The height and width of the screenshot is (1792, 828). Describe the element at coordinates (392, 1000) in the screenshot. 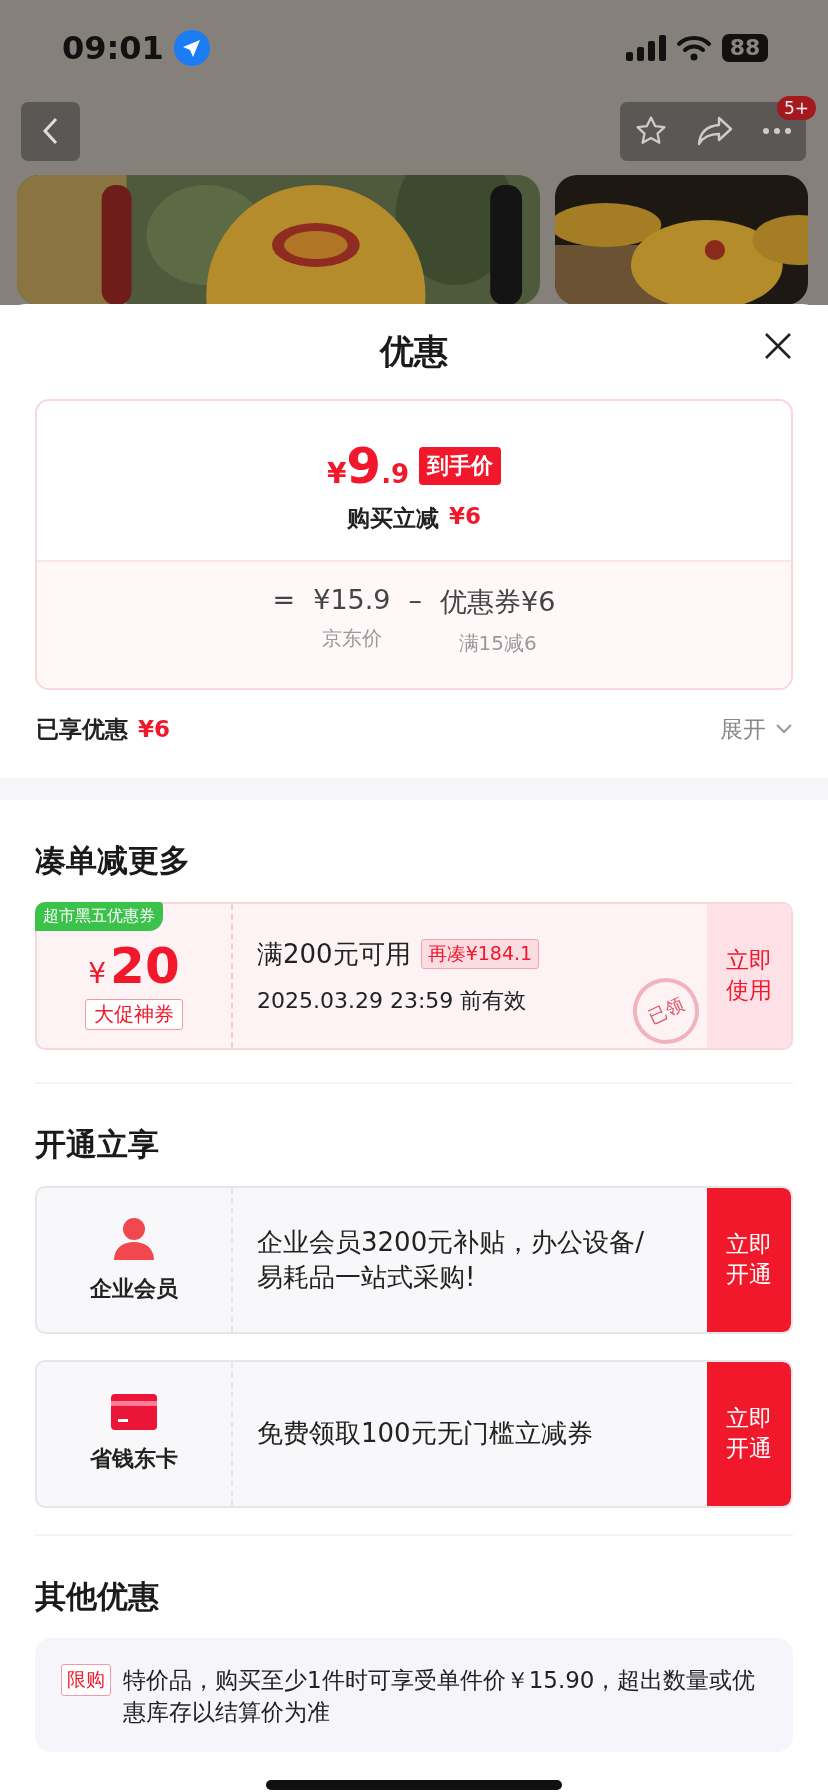

I see `coupon-expiry: 2025.03.29 23:59 前有效` at that location.